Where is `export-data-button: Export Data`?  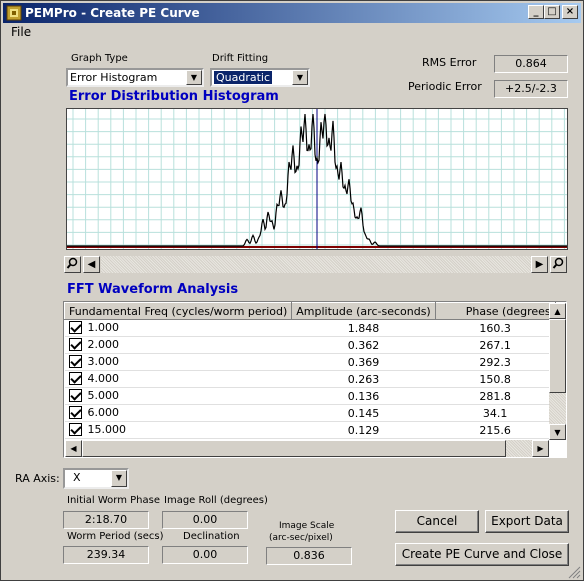
export-data-button: Export Data is located at coordinates (527, 521).